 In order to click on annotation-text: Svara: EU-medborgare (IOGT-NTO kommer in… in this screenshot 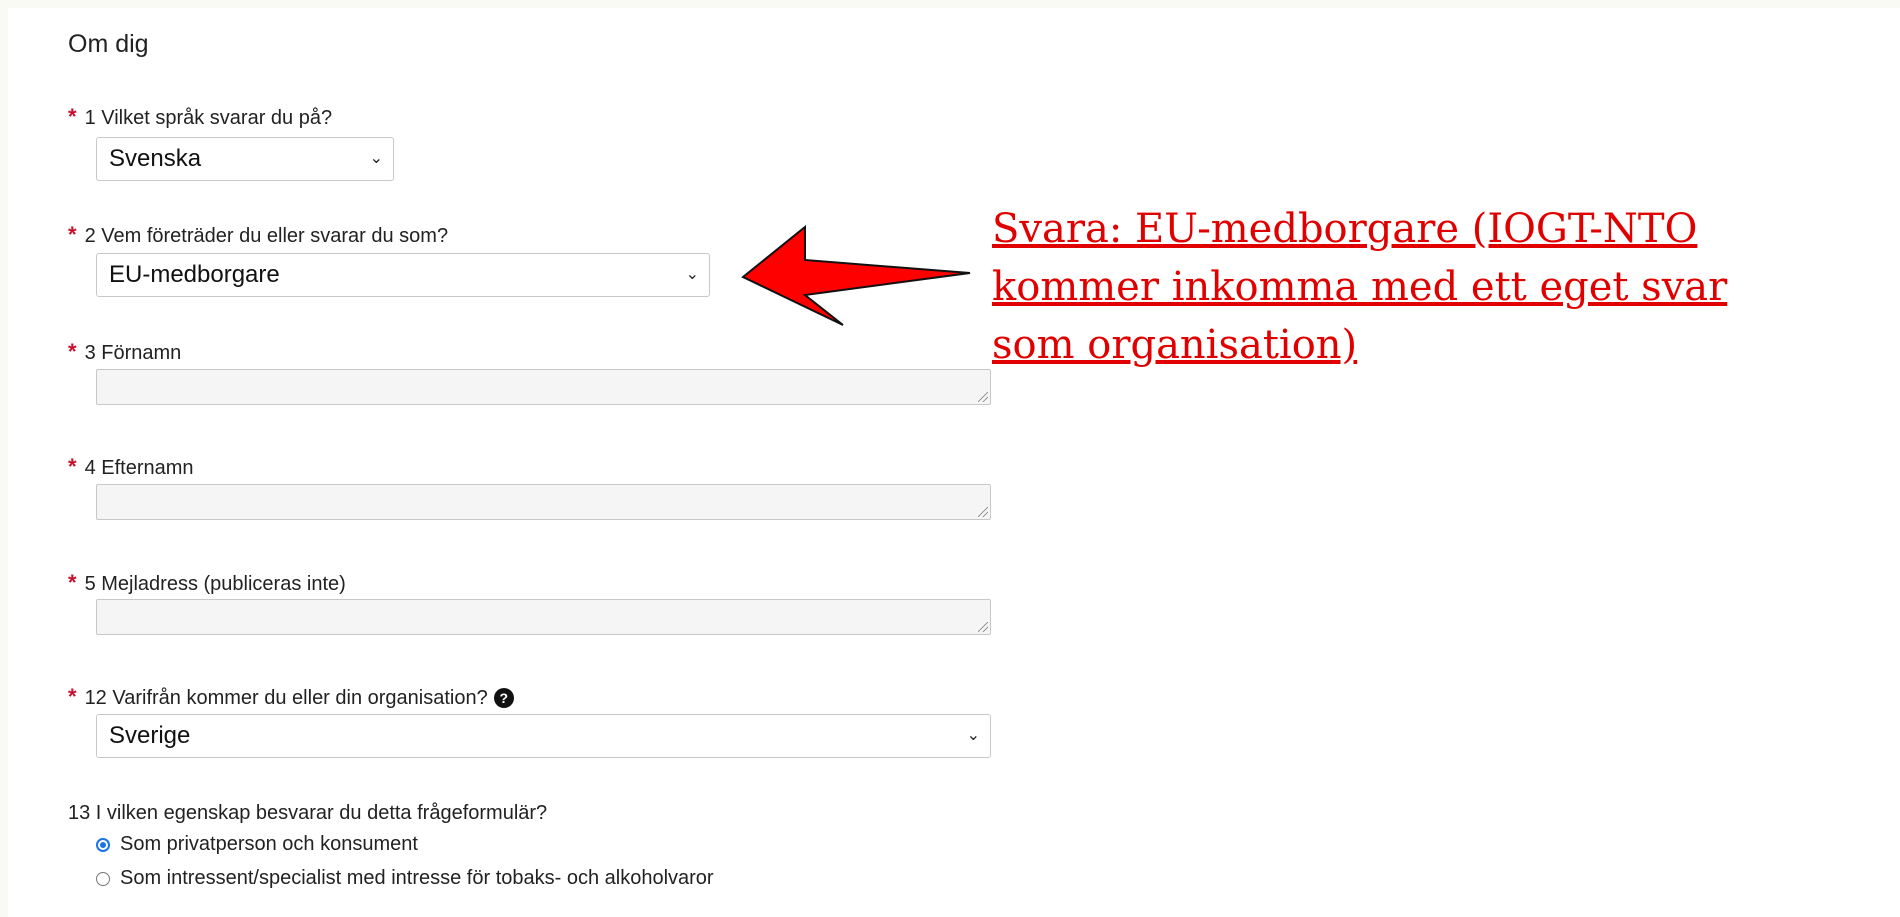, I will do `click(1360, 287)`.